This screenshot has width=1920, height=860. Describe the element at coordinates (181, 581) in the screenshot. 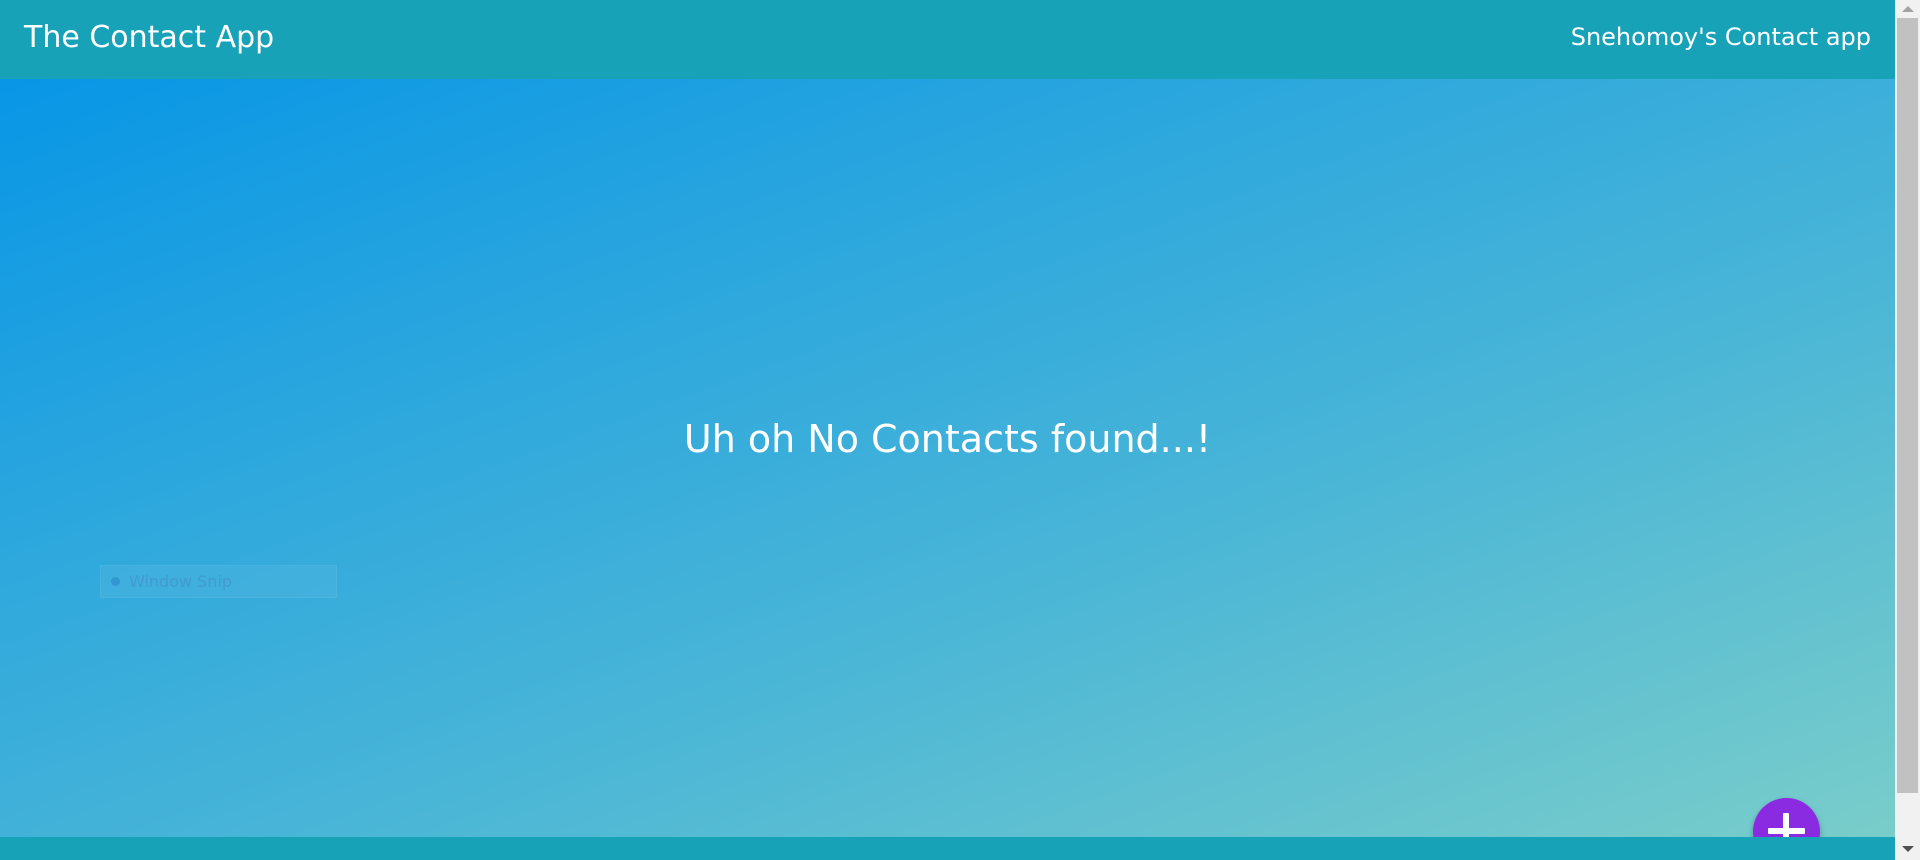

I see `snip-label: Window Snip` at that location.